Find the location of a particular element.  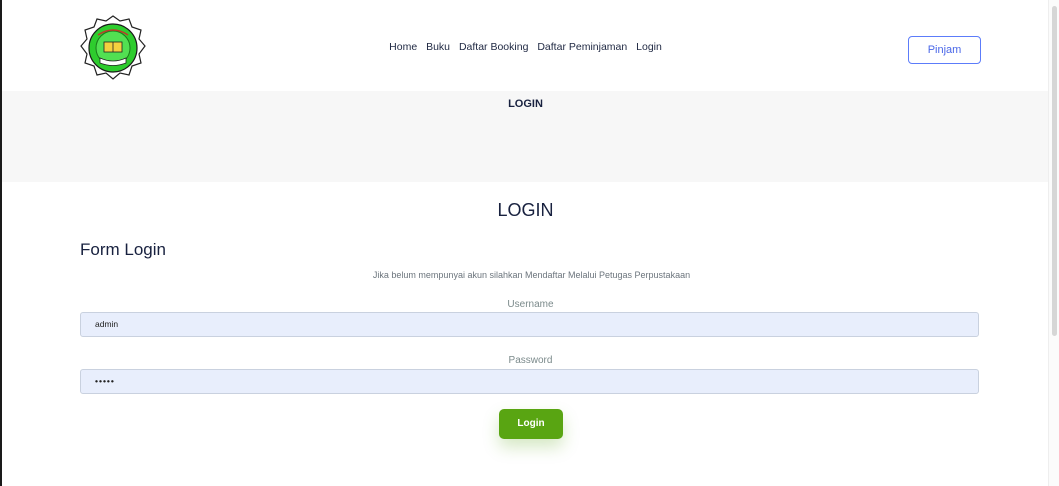

nav-login: Login is located at coordinates (649, 47).